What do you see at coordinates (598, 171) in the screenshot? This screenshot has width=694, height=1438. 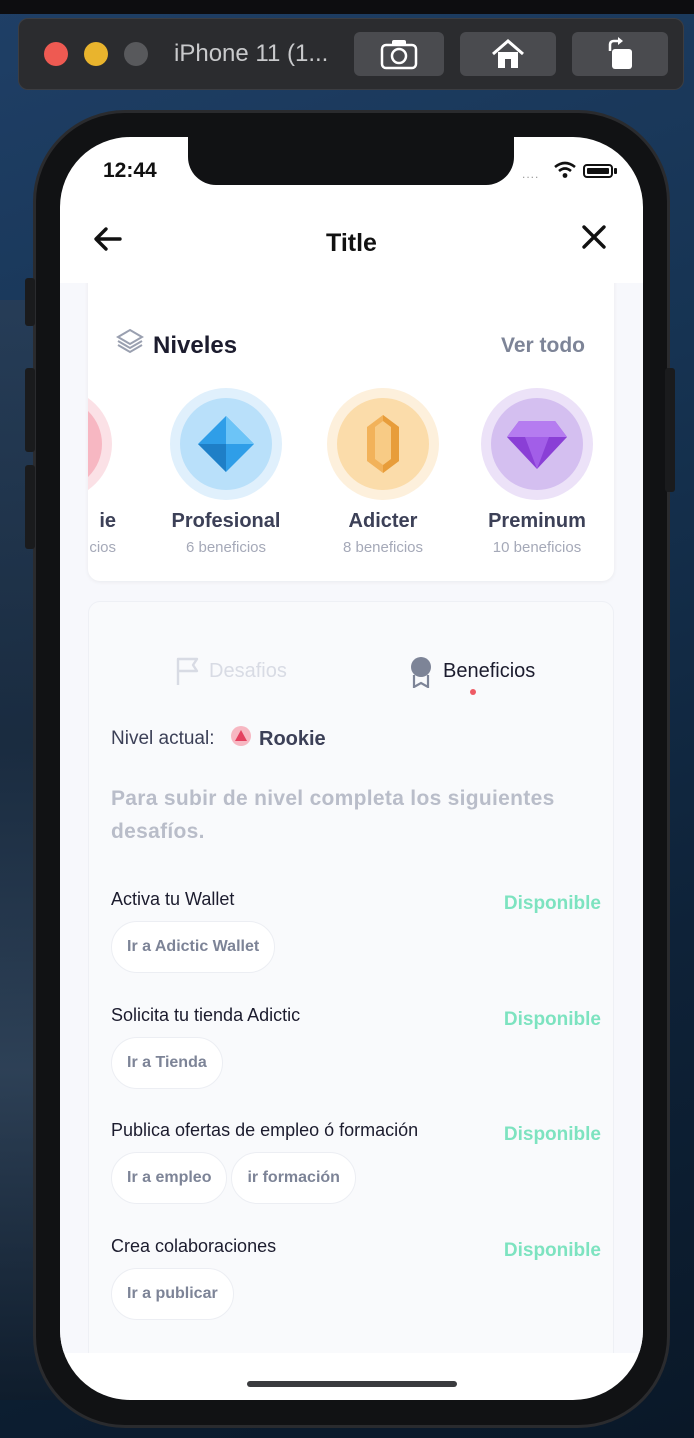 I see `battery-icon` at bounding box center [598, 171].